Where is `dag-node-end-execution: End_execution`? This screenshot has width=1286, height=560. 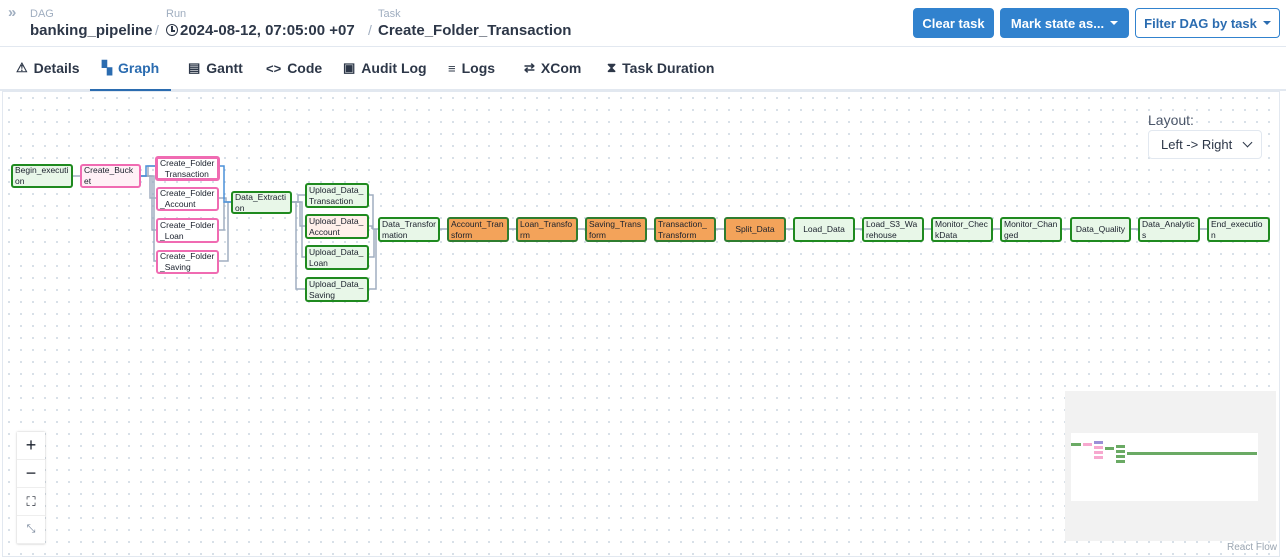 dag-node-end-execution: End_execution is located at coordinates (1238, 229).